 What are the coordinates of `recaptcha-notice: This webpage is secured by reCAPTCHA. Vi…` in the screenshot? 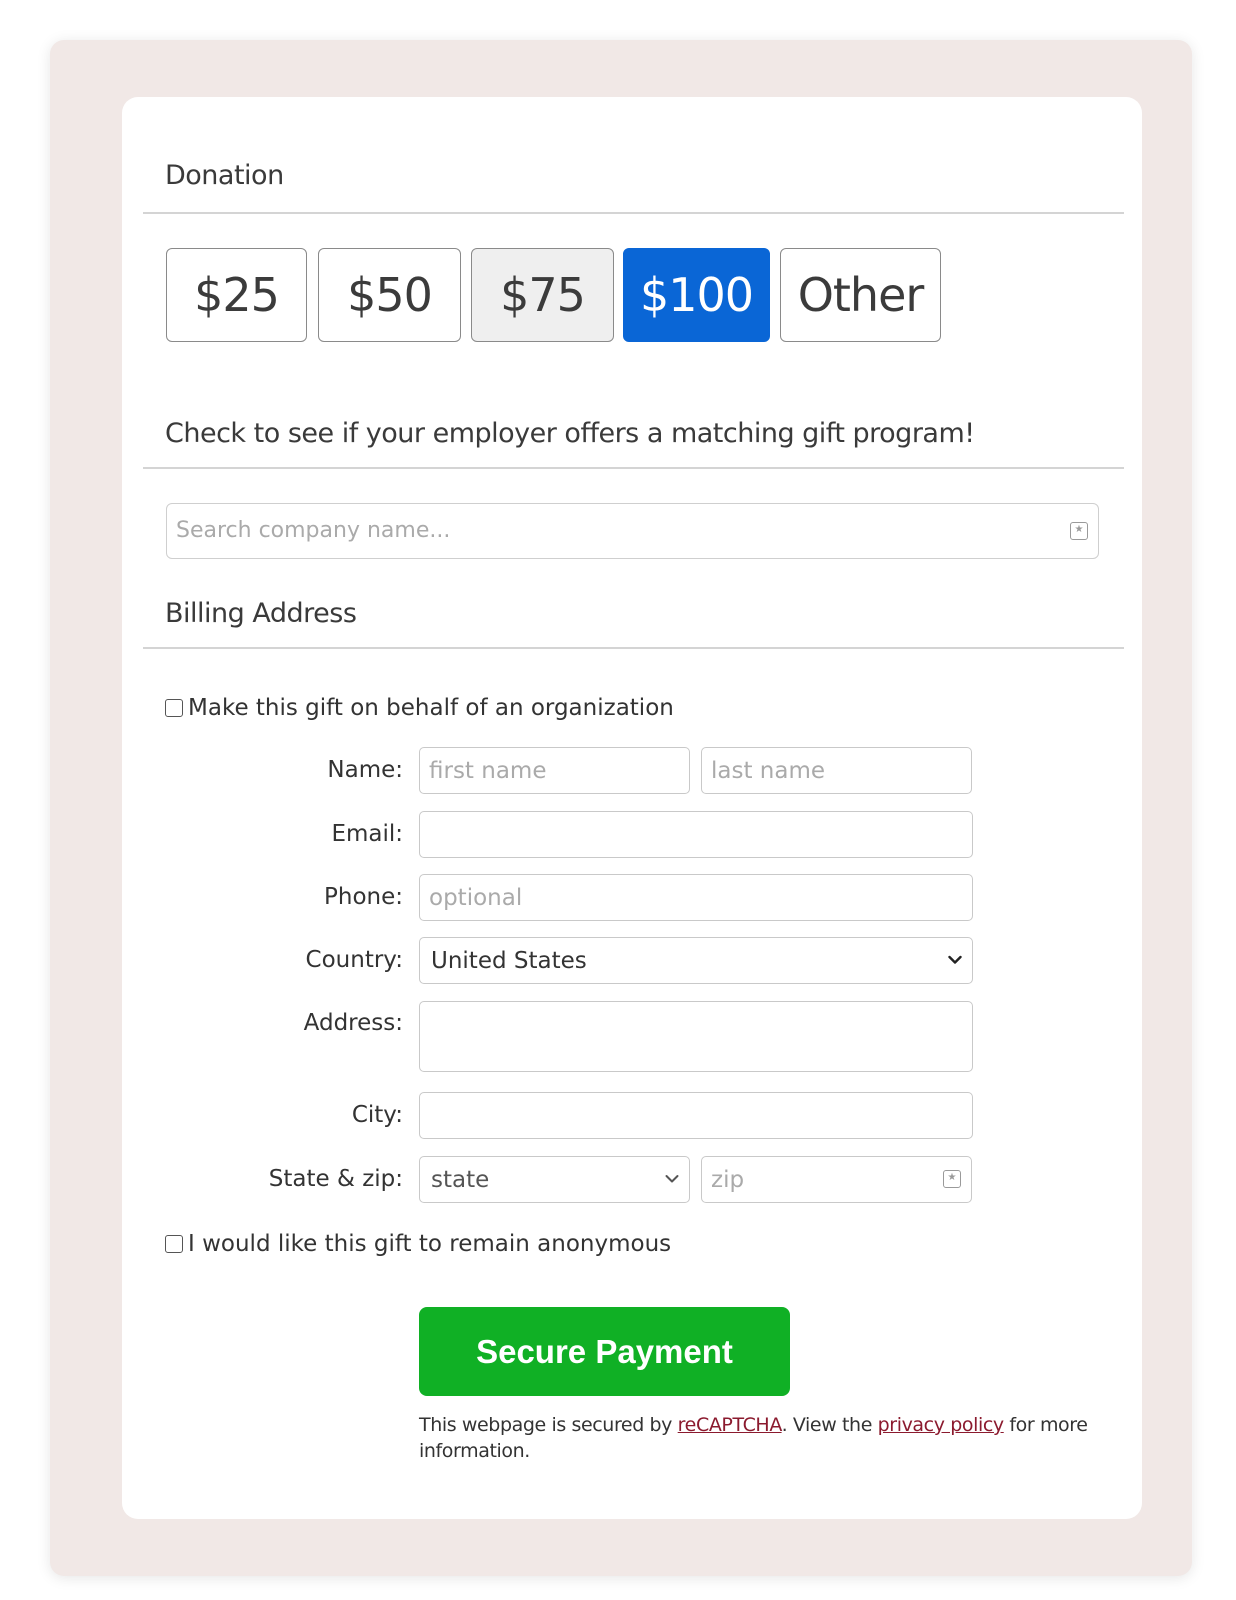 It's located at (759, 1438).